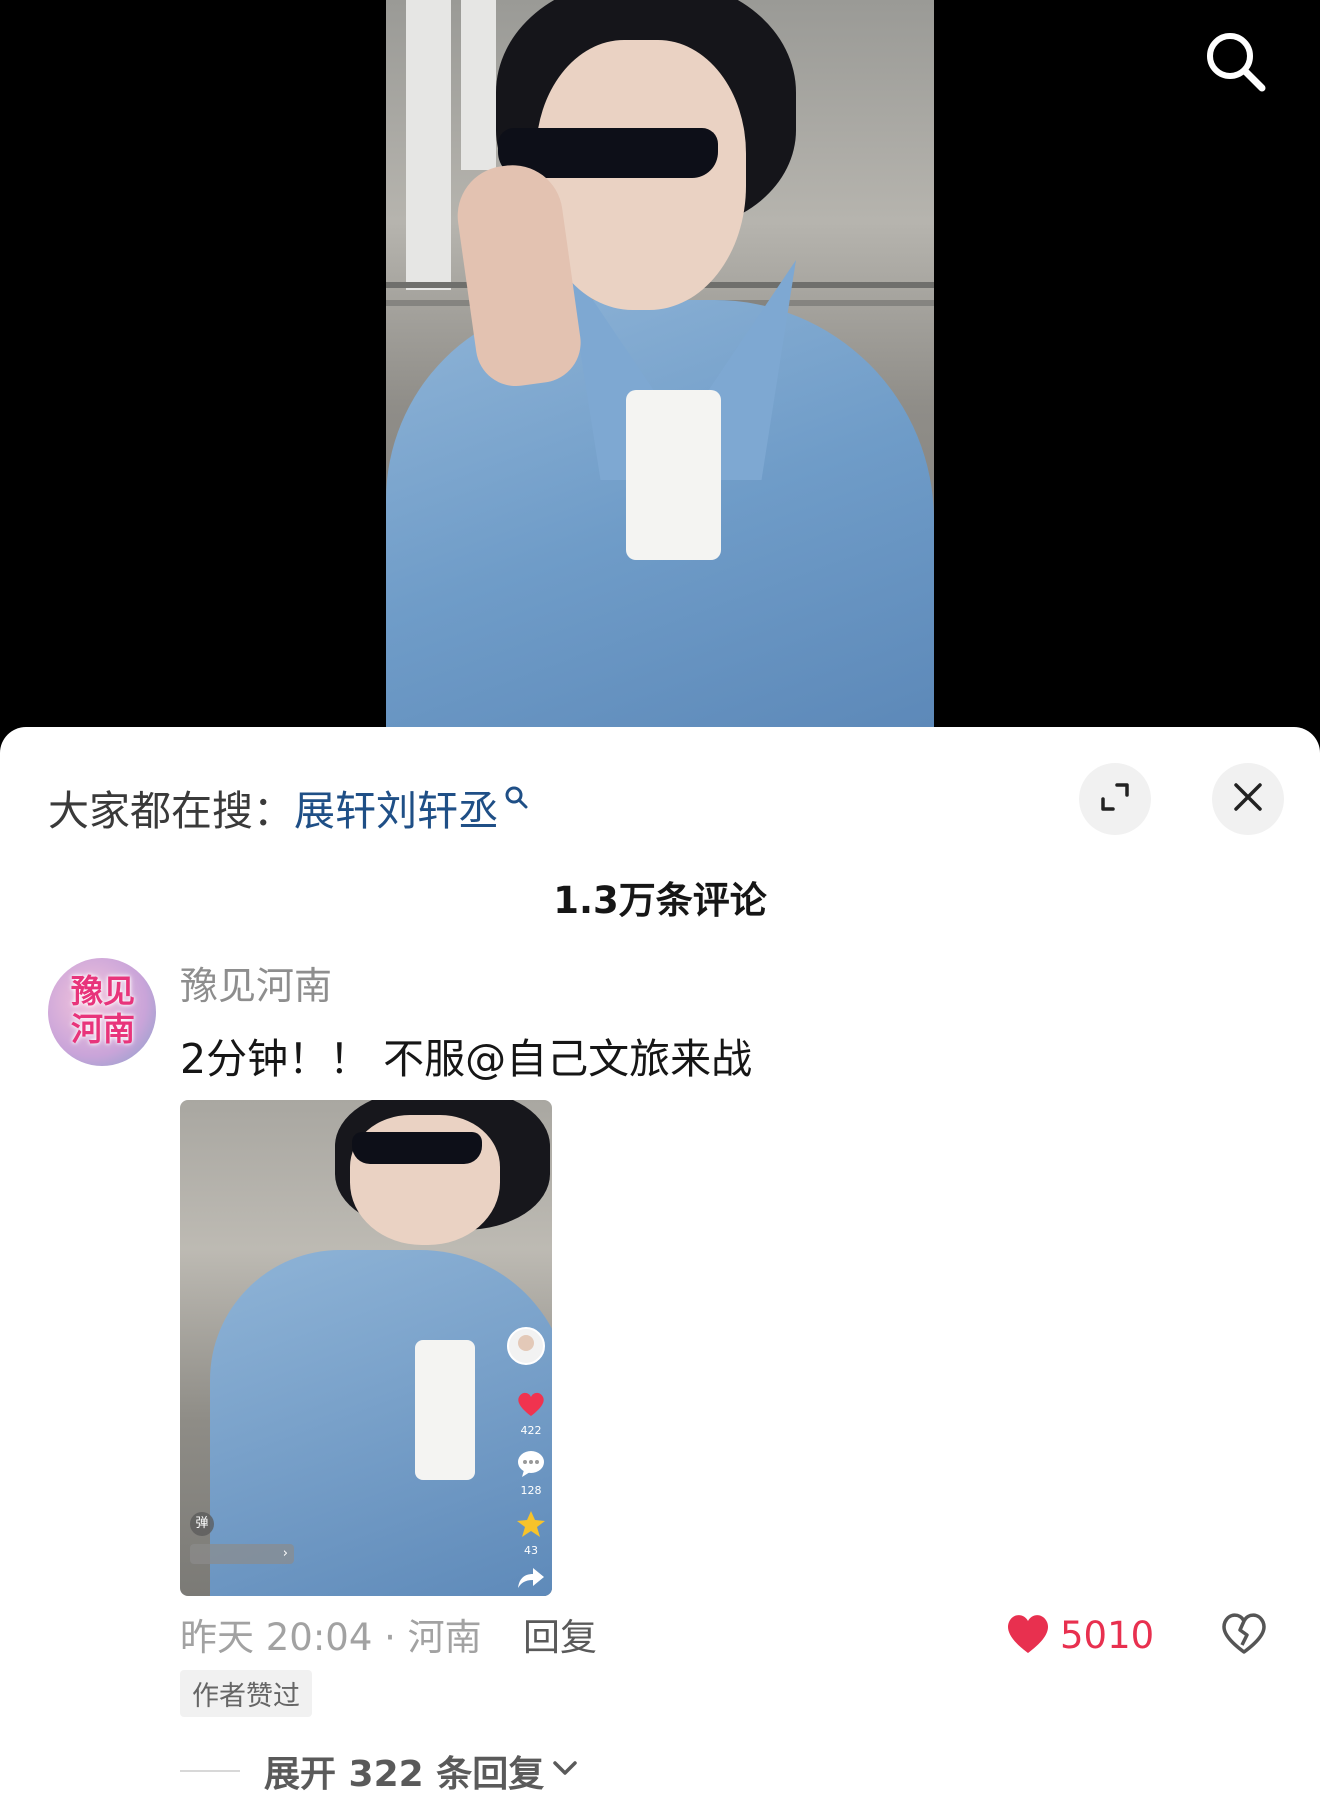 Image resolution: width=1320 pixels, height=1803 pixels. Describe the element at coordinates (531, 1430) in the screenshot. I see `attachment-like-count: 422` at that location.